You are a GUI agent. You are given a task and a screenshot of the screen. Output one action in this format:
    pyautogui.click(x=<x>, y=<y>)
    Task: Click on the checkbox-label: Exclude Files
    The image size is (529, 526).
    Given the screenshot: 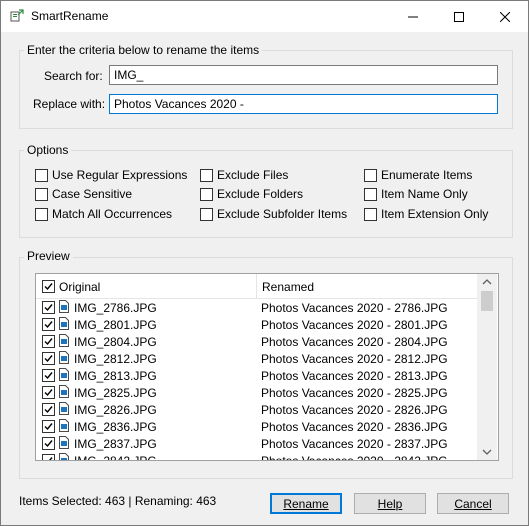 What is the action you would take?
    pyautogui.click(x=253, y=175)
    